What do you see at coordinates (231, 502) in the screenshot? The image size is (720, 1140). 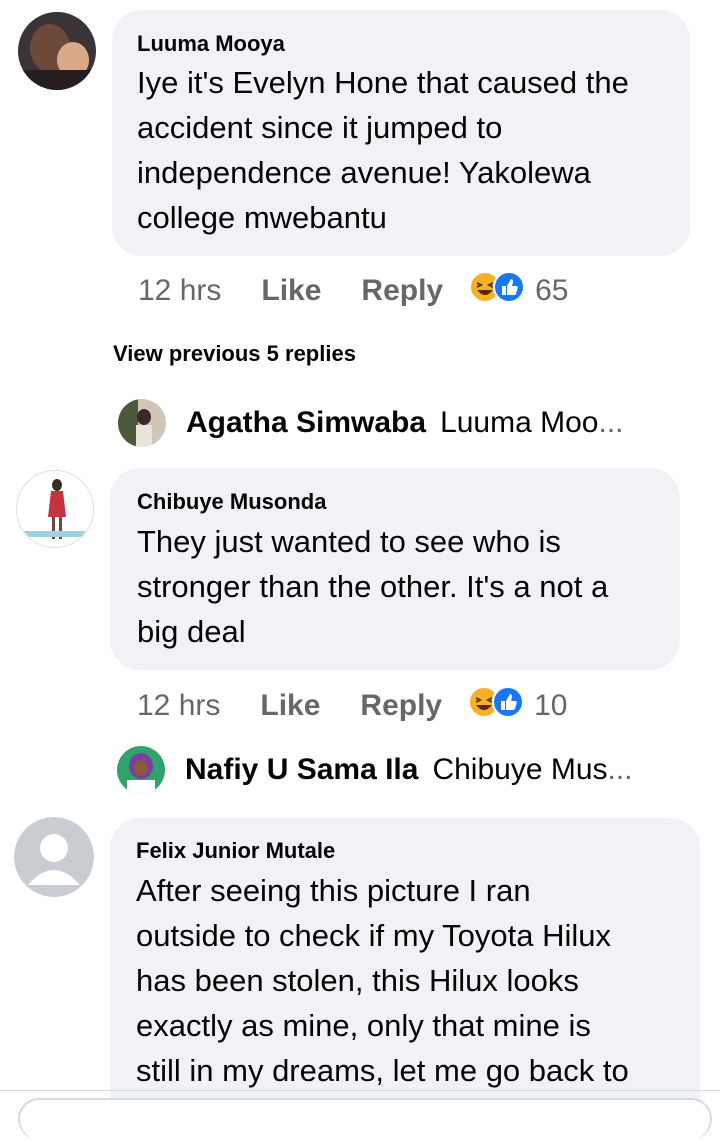 I see `comment-author: Chibuye Musonda` at bounding box center [231, 502].